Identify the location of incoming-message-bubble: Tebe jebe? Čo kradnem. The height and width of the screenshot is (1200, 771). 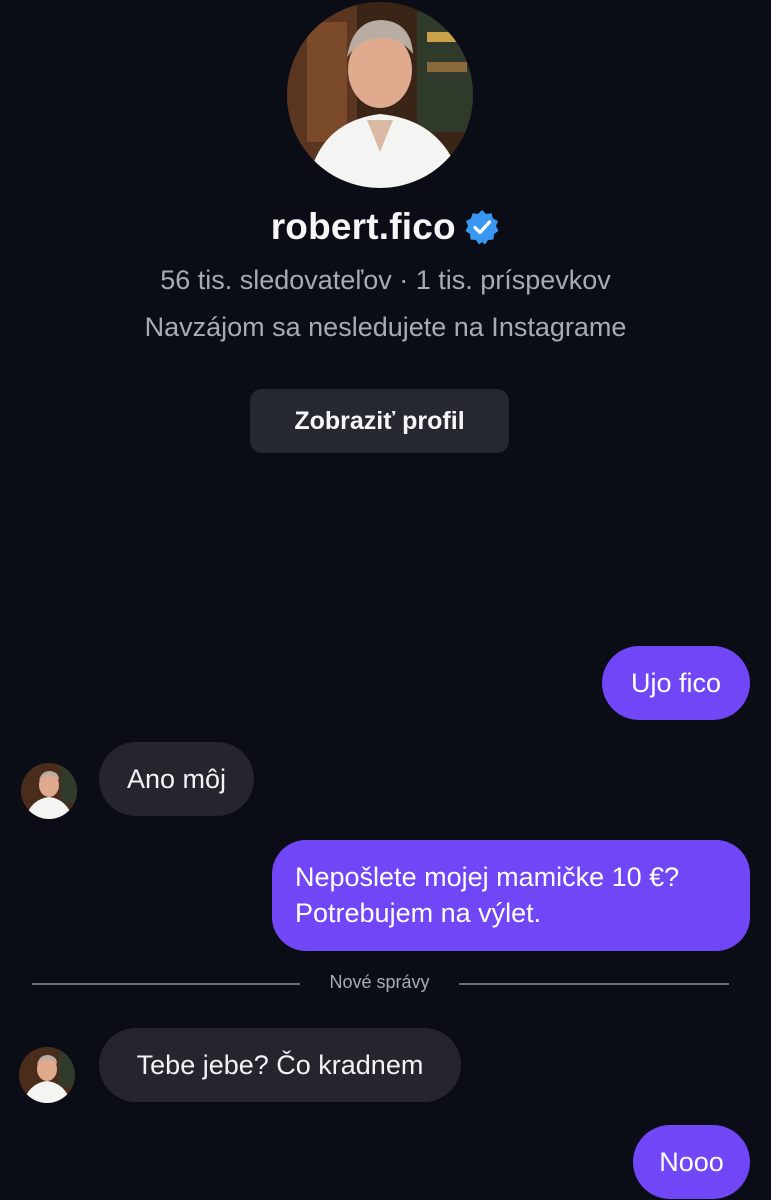
(280, 1065).